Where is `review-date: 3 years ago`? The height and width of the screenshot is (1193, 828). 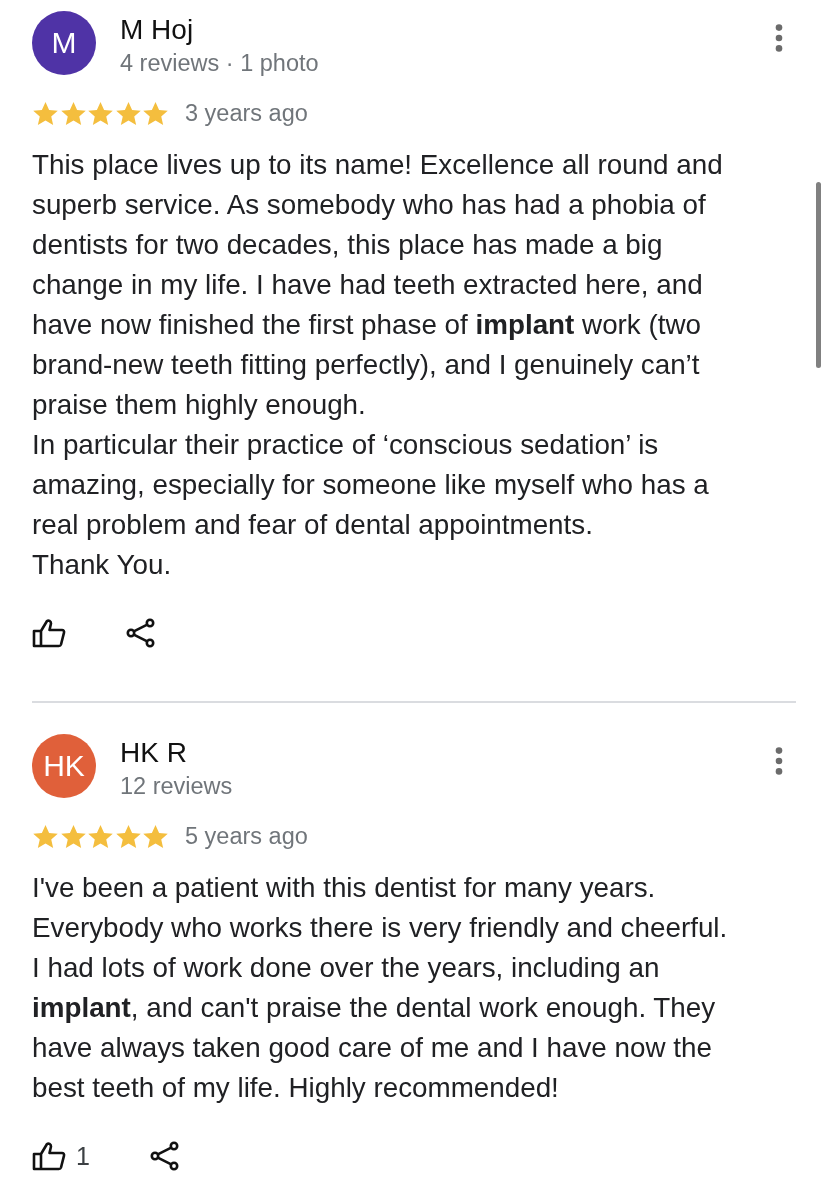
review-date: 3 years ago is located at coordinates (246, 113).